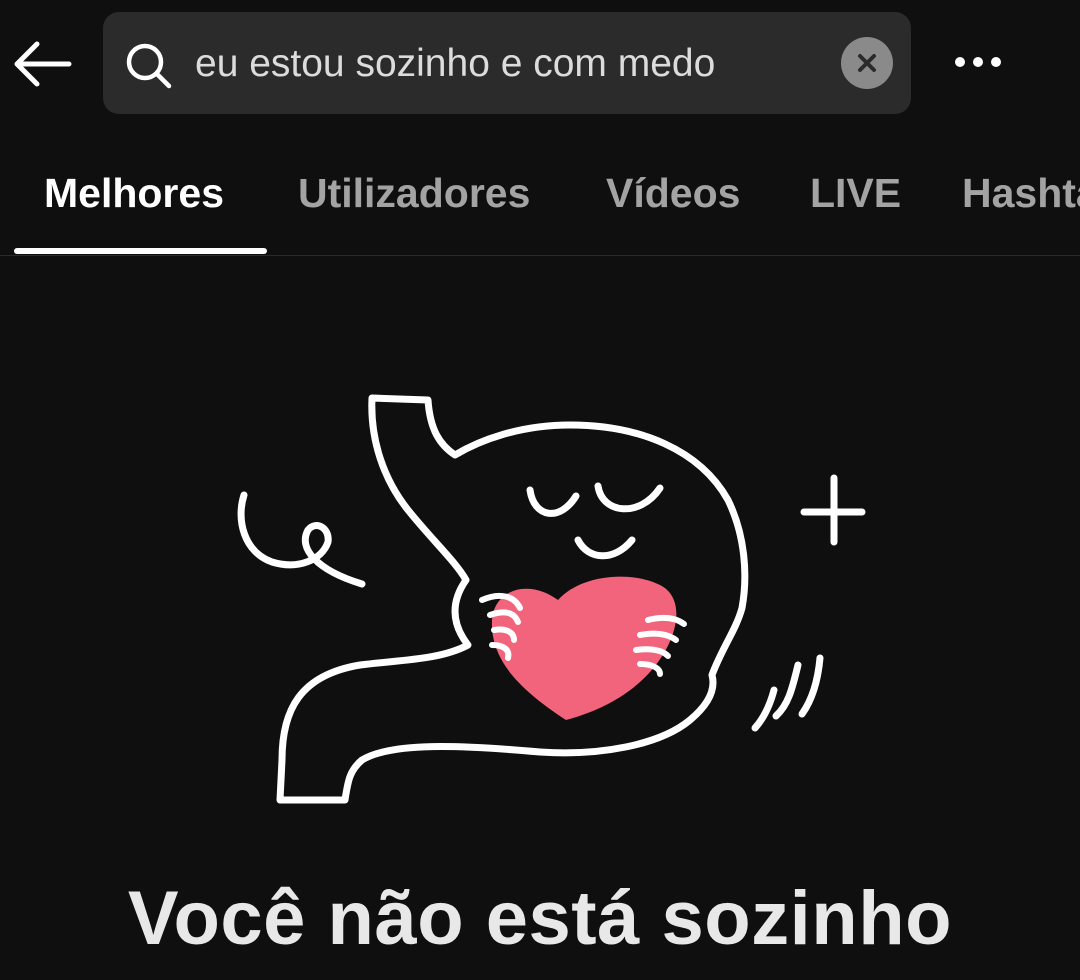 This screenshot has width=1080, height=980. Describe the element at coordinates (960, 62) in the screenshot. I see `more-horizontal-icon` at that location.